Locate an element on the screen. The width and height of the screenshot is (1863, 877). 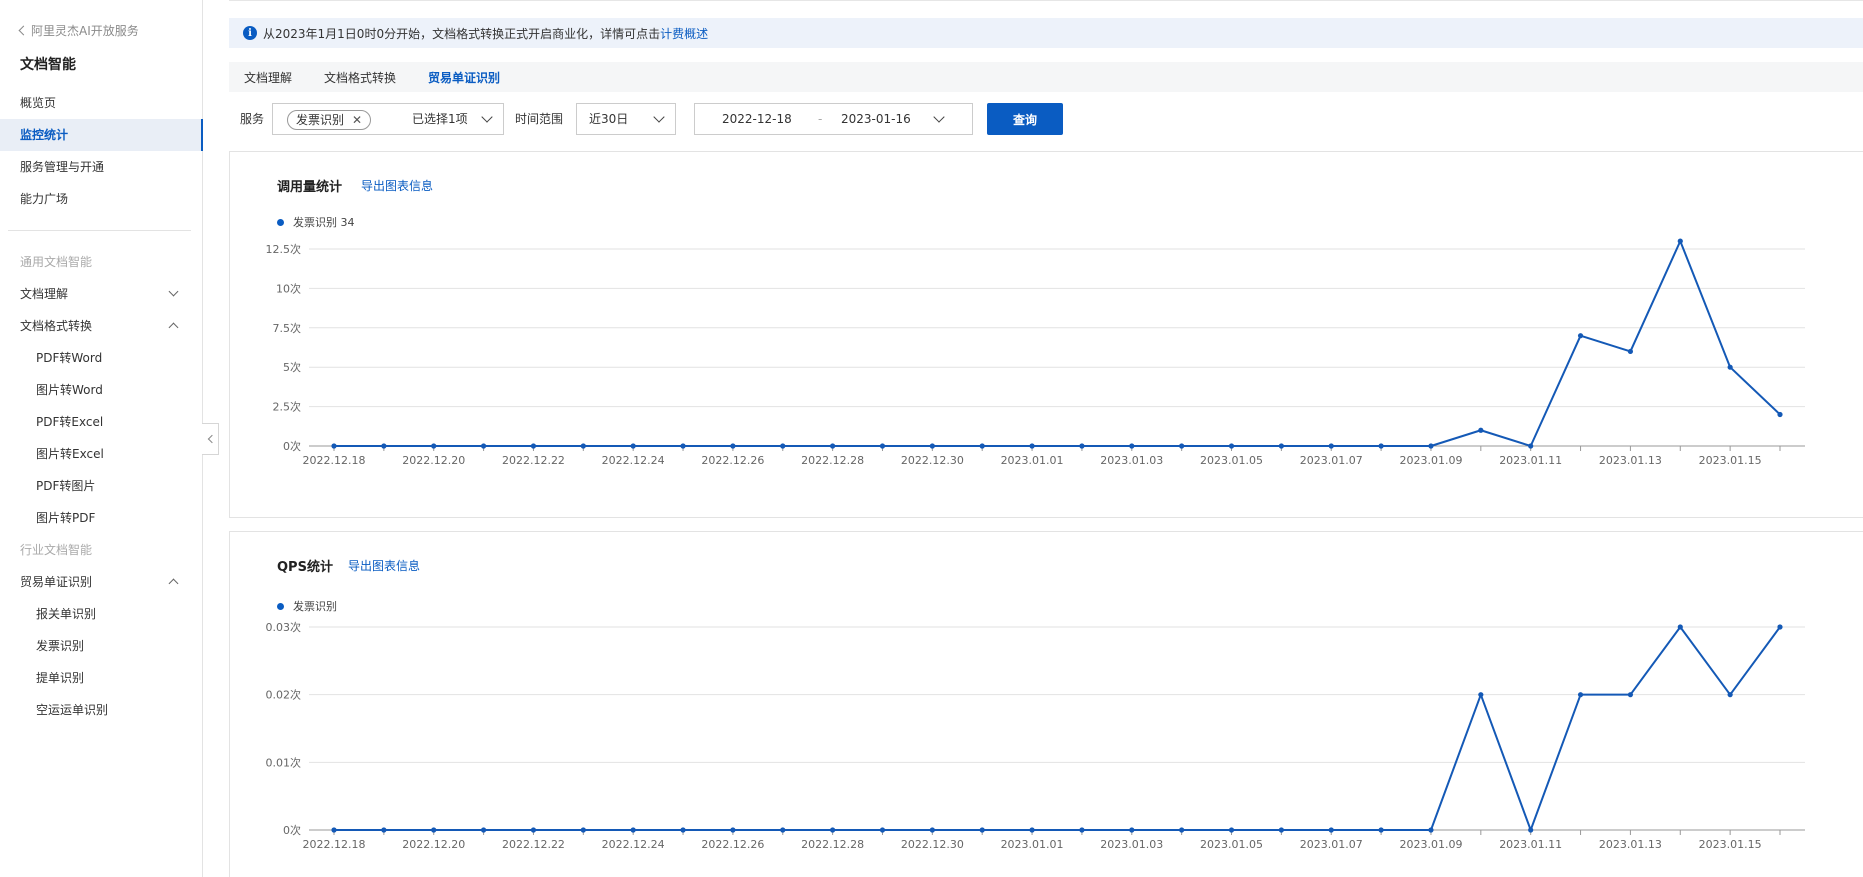
tab-trade-docs: 贸易单证识别 is located at coordinates (464, 77).